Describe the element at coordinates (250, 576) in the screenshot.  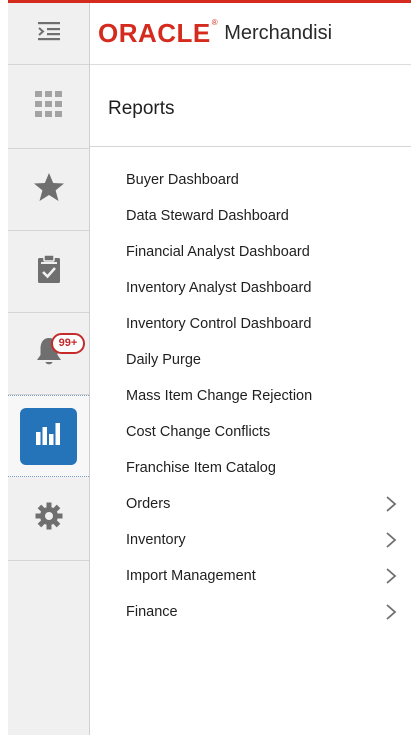
I see `report-item-import-management: Import Management` at that location.